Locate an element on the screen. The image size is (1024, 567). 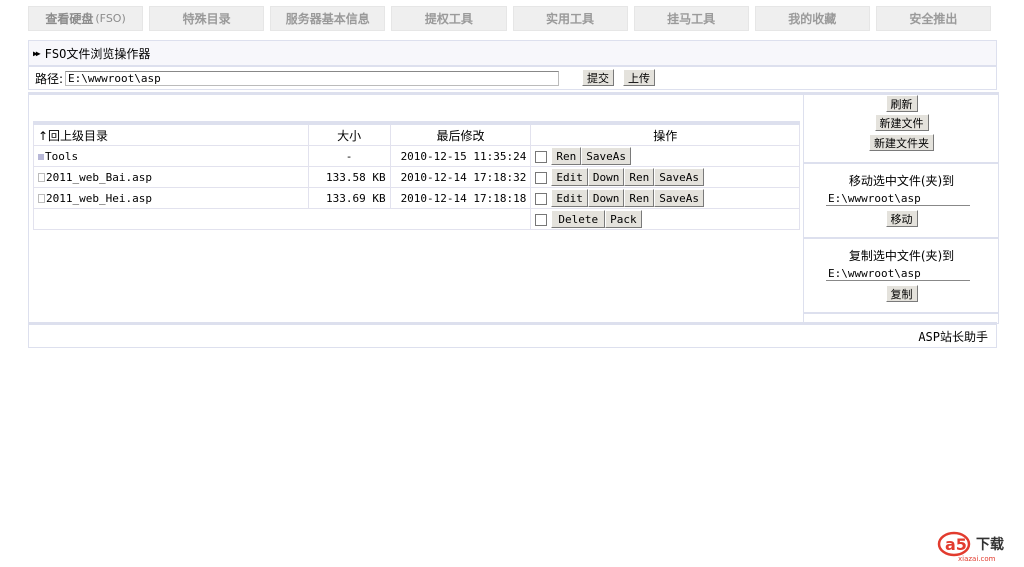
tab-privilege-tools: 提权工具 is located at coordinates (449, 18).